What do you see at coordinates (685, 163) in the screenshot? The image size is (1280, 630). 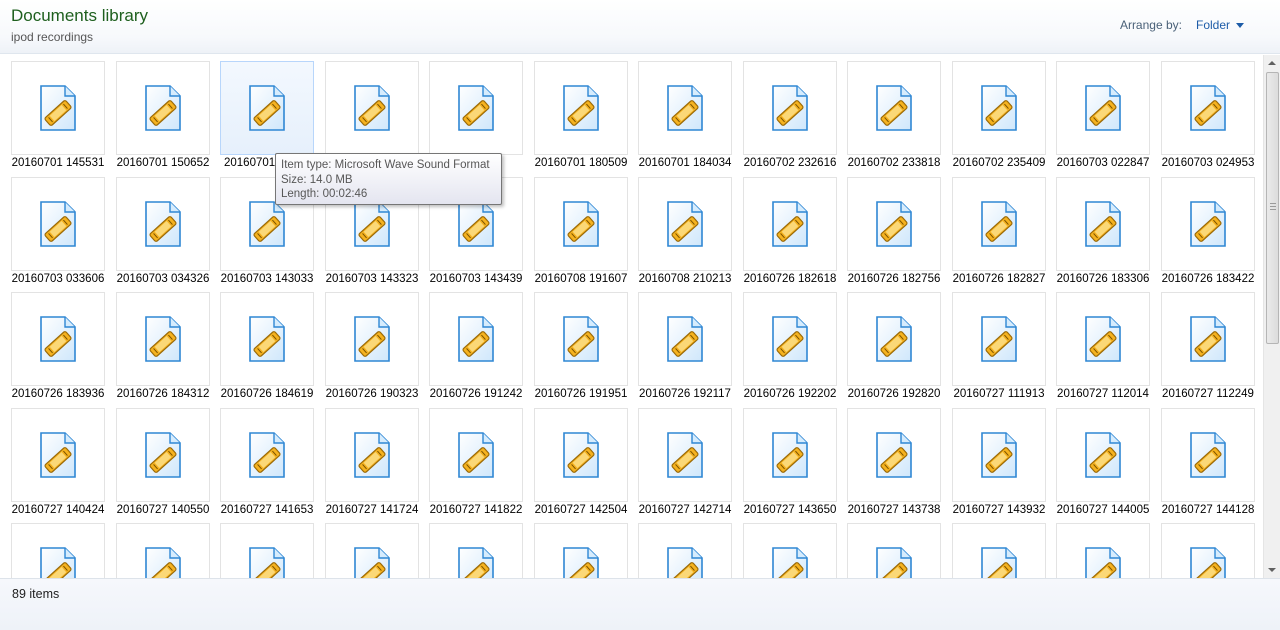 I see `file-name-label: 20160701 184034` at bounding box center [685, 163].